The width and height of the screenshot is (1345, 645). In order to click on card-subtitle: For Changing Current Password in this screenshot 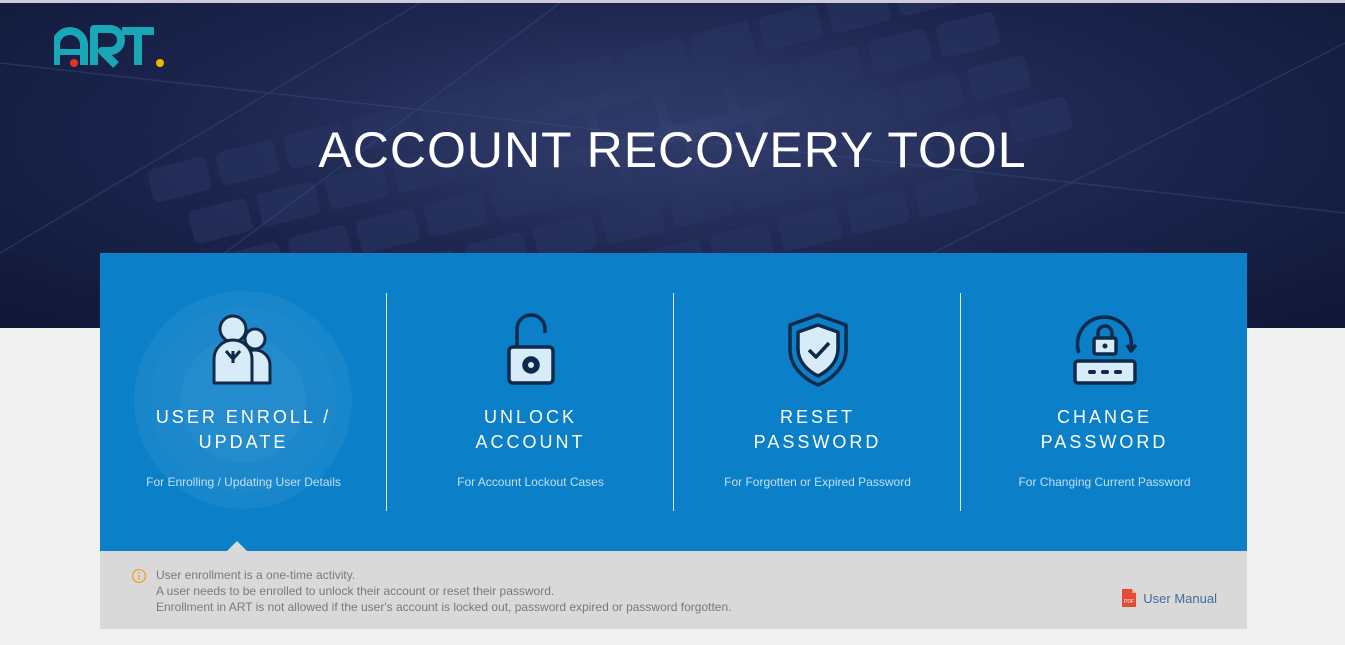, I will do `click(1104, 482)`.